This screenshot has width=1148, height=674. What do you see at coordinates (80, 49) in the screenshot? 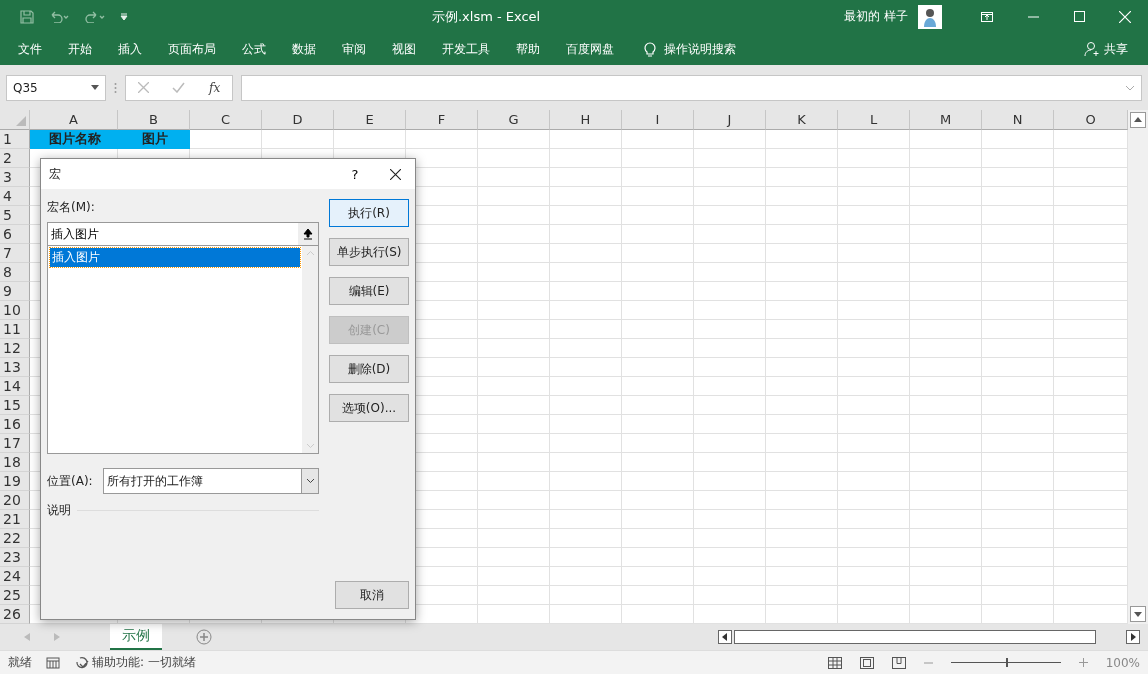
I see `ribbon-tab: 开始` at bounding box center [80, 49].